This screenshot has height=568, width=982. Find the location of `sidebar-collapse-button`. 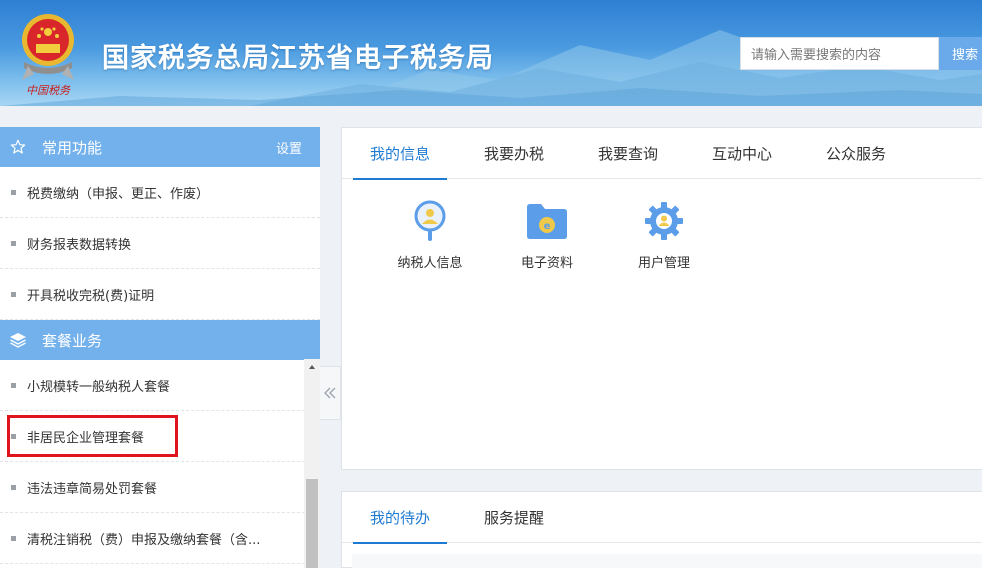

sidebar-collapse-button is located at coordinates (330, 393).